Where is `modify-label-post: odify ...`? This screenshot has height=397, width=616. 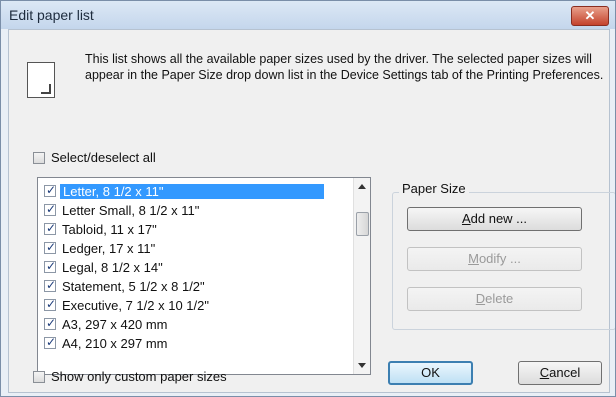
modify-label-post: odify ... is located at coordinates (499, 258).